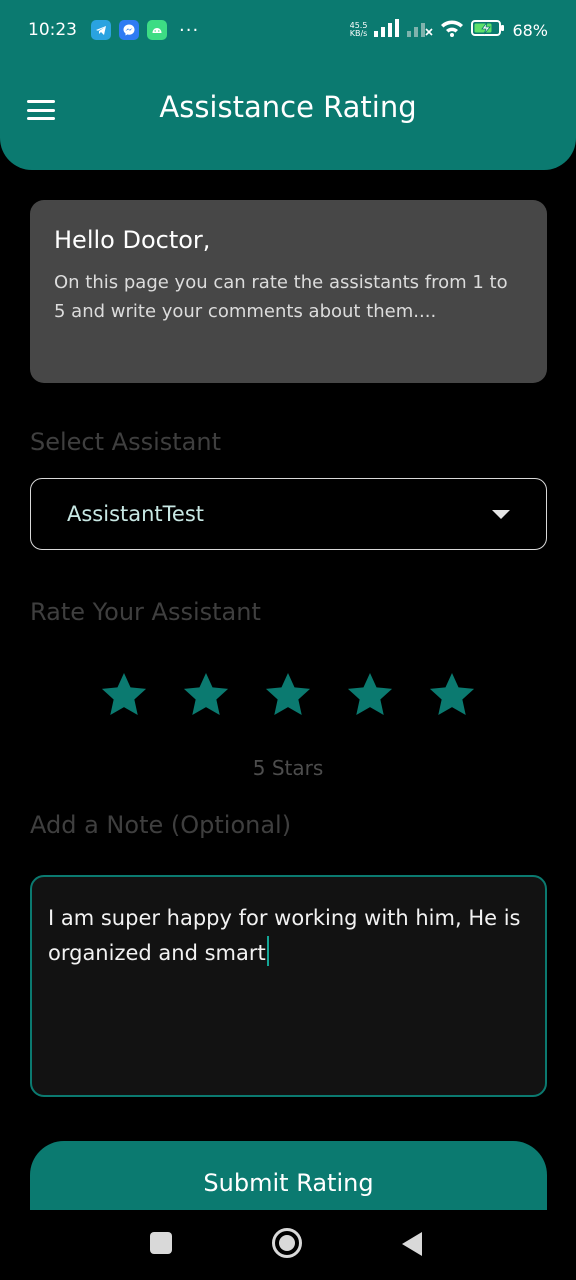 The image size is (576, 1280). Describe the element at coordinates (161, 825) in the screenshot. I see `add-note-label: Add a Note (Optional)` at that location.